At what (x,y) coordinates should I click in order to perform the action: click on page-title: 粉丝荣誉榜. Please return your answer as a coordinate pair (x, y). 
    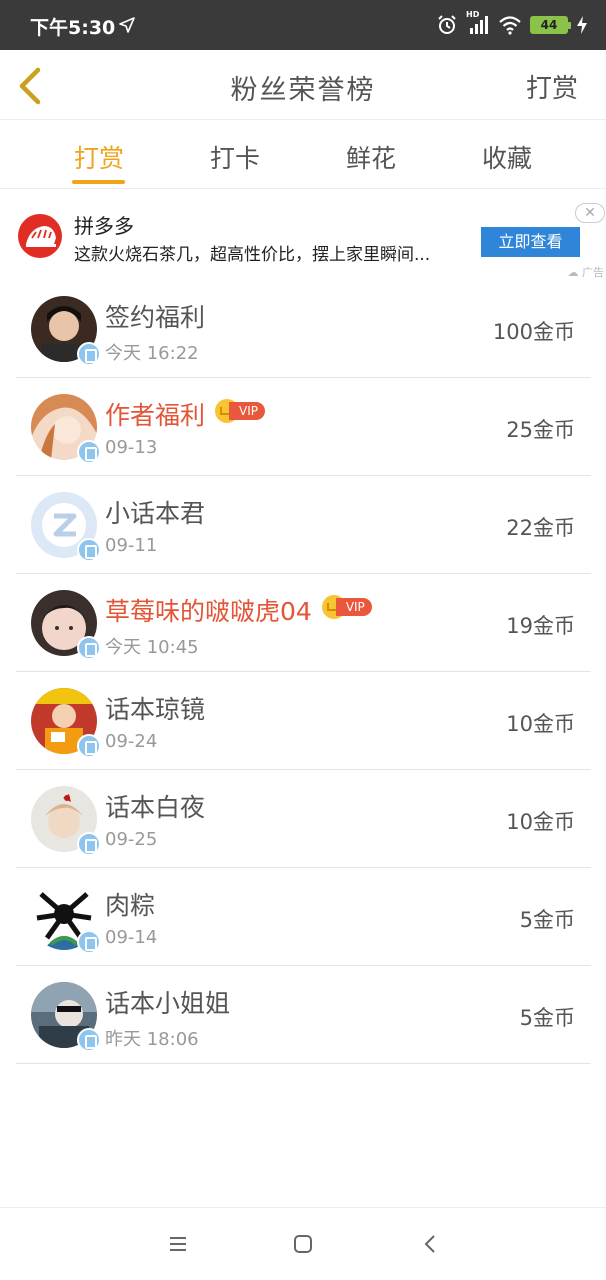
    Looking at the image, I should click on (303, 90).